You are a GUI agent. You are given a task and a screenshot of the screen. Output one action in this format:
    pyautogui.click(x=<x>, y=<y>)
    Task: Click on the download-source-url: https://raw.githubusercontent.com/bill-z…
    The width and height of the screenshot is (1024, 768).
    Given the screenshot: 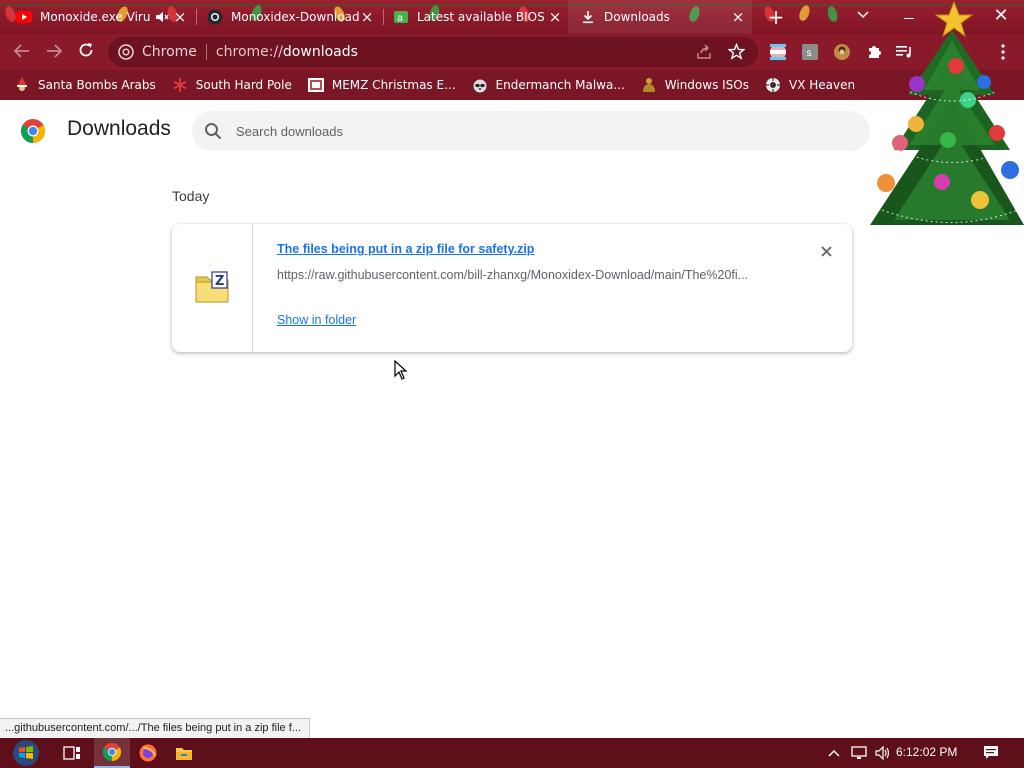 What is the action you would take?
    pyautogui.click(x=527, y=275)
    